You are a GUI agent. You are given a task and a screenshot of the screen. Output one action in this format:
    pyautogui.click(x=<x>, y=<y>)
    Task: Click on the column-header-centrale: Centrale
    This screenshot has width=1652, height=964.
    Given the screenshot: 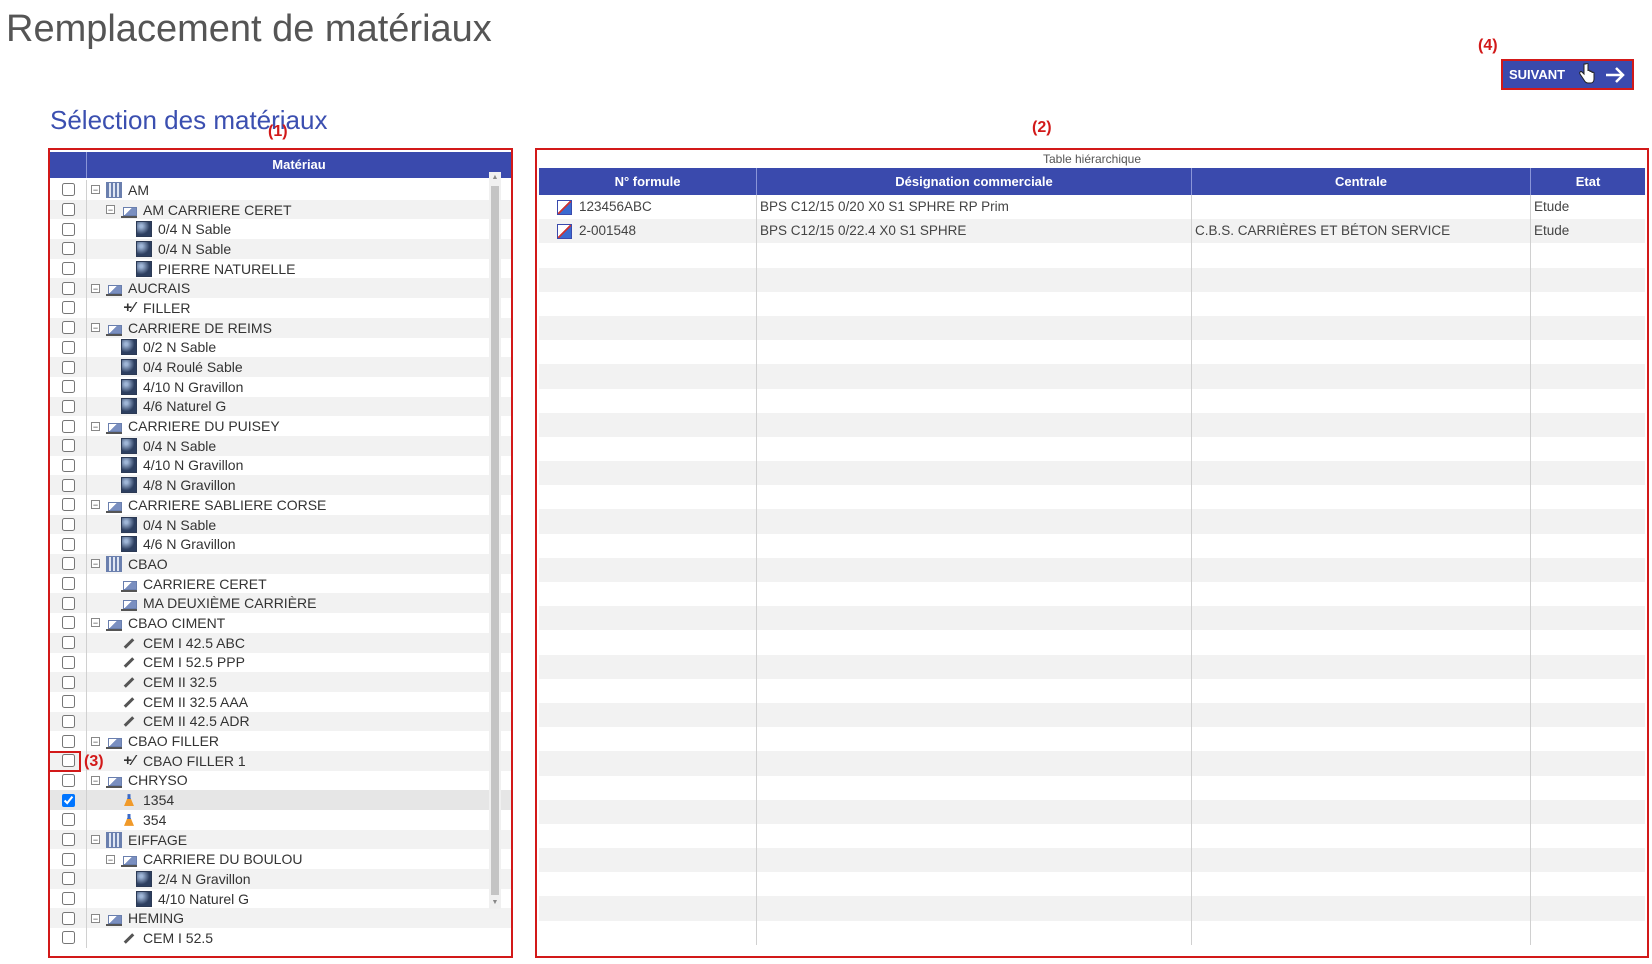 What is the action you would take?
    pyautogui.click(x=1361, y=181)
    